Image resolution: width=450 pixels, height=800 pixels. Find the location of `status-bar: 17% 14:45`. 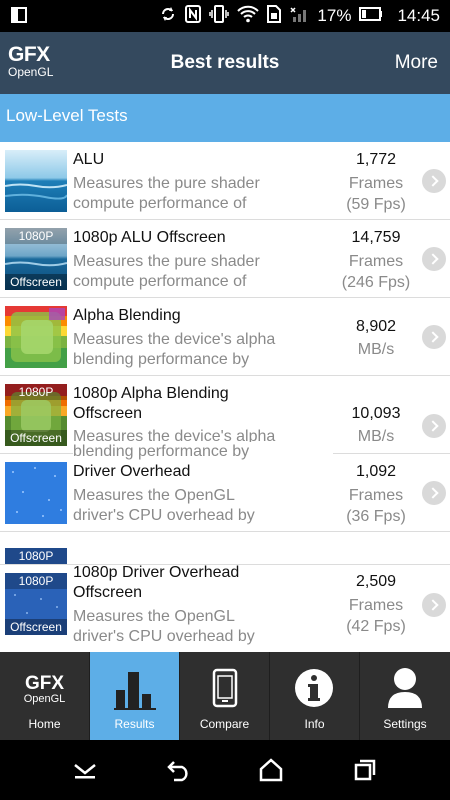

status-bar: 17% 14:45 is located at coordinates (225, 16).